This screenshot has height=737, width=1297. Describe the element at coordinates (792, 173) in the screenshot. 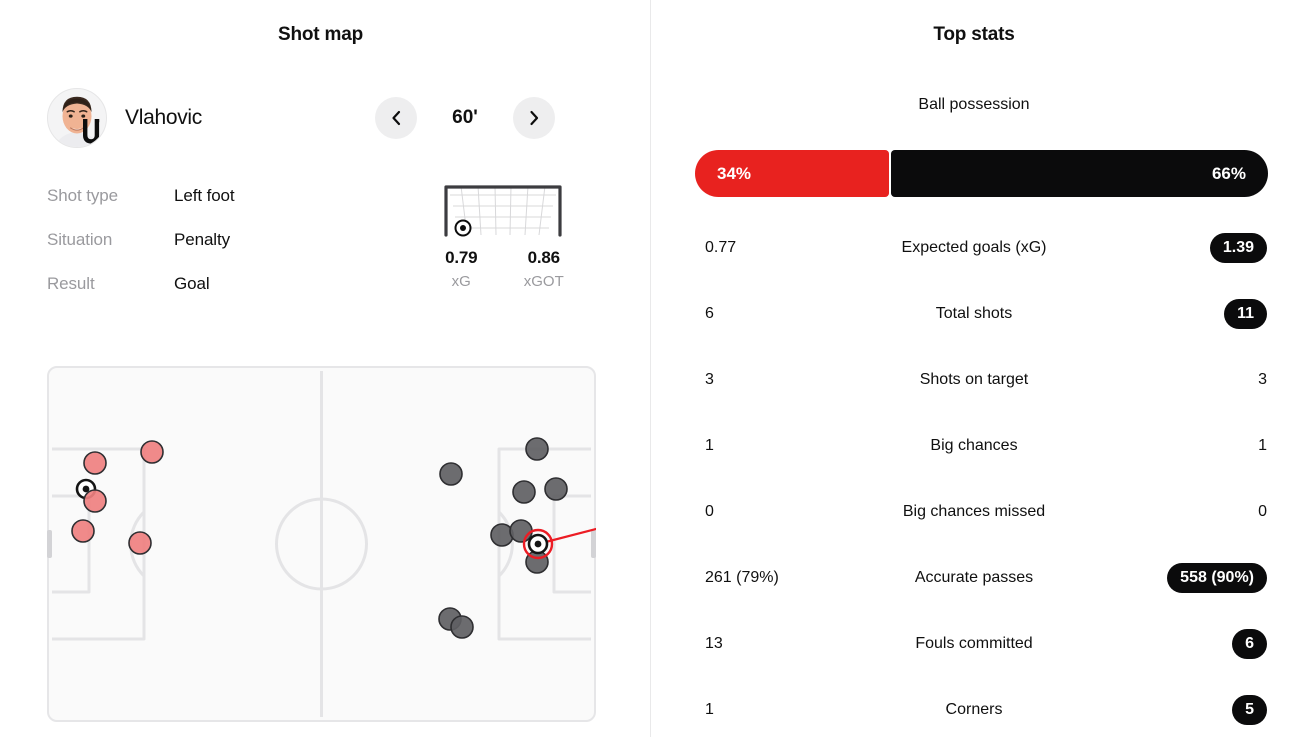

I see `possession-home-segment: 34%` at that location.